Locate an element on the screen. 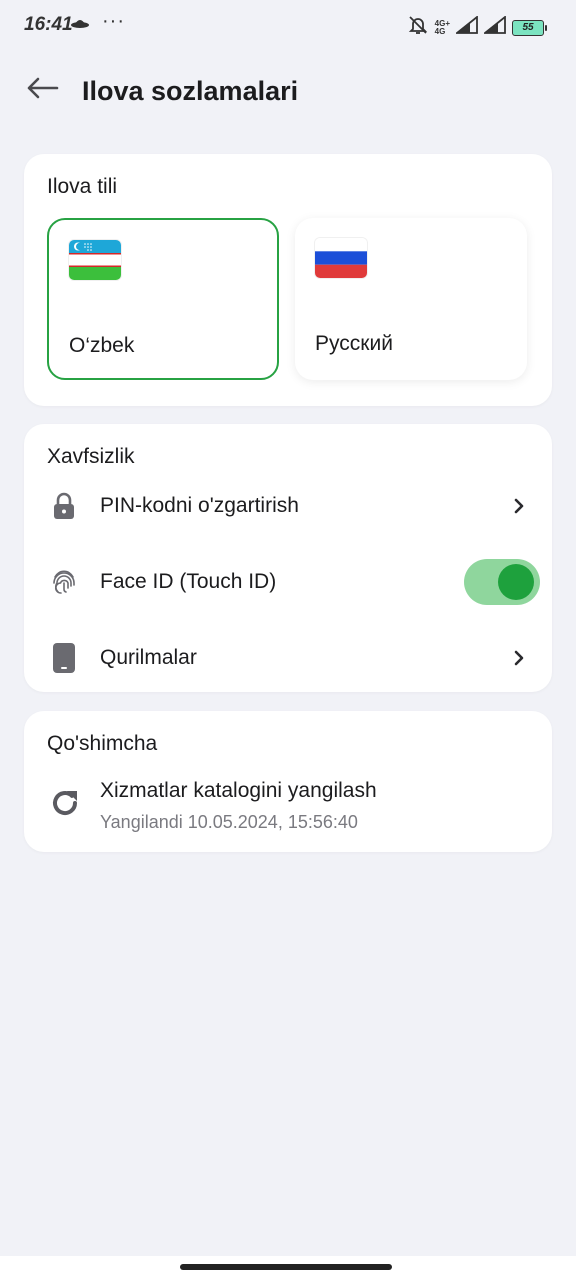 Image resolution: width=576 pixels, height=1280 pixels. face-id-row: Face ID (Touch ID) is located at coordinates (288, 582).